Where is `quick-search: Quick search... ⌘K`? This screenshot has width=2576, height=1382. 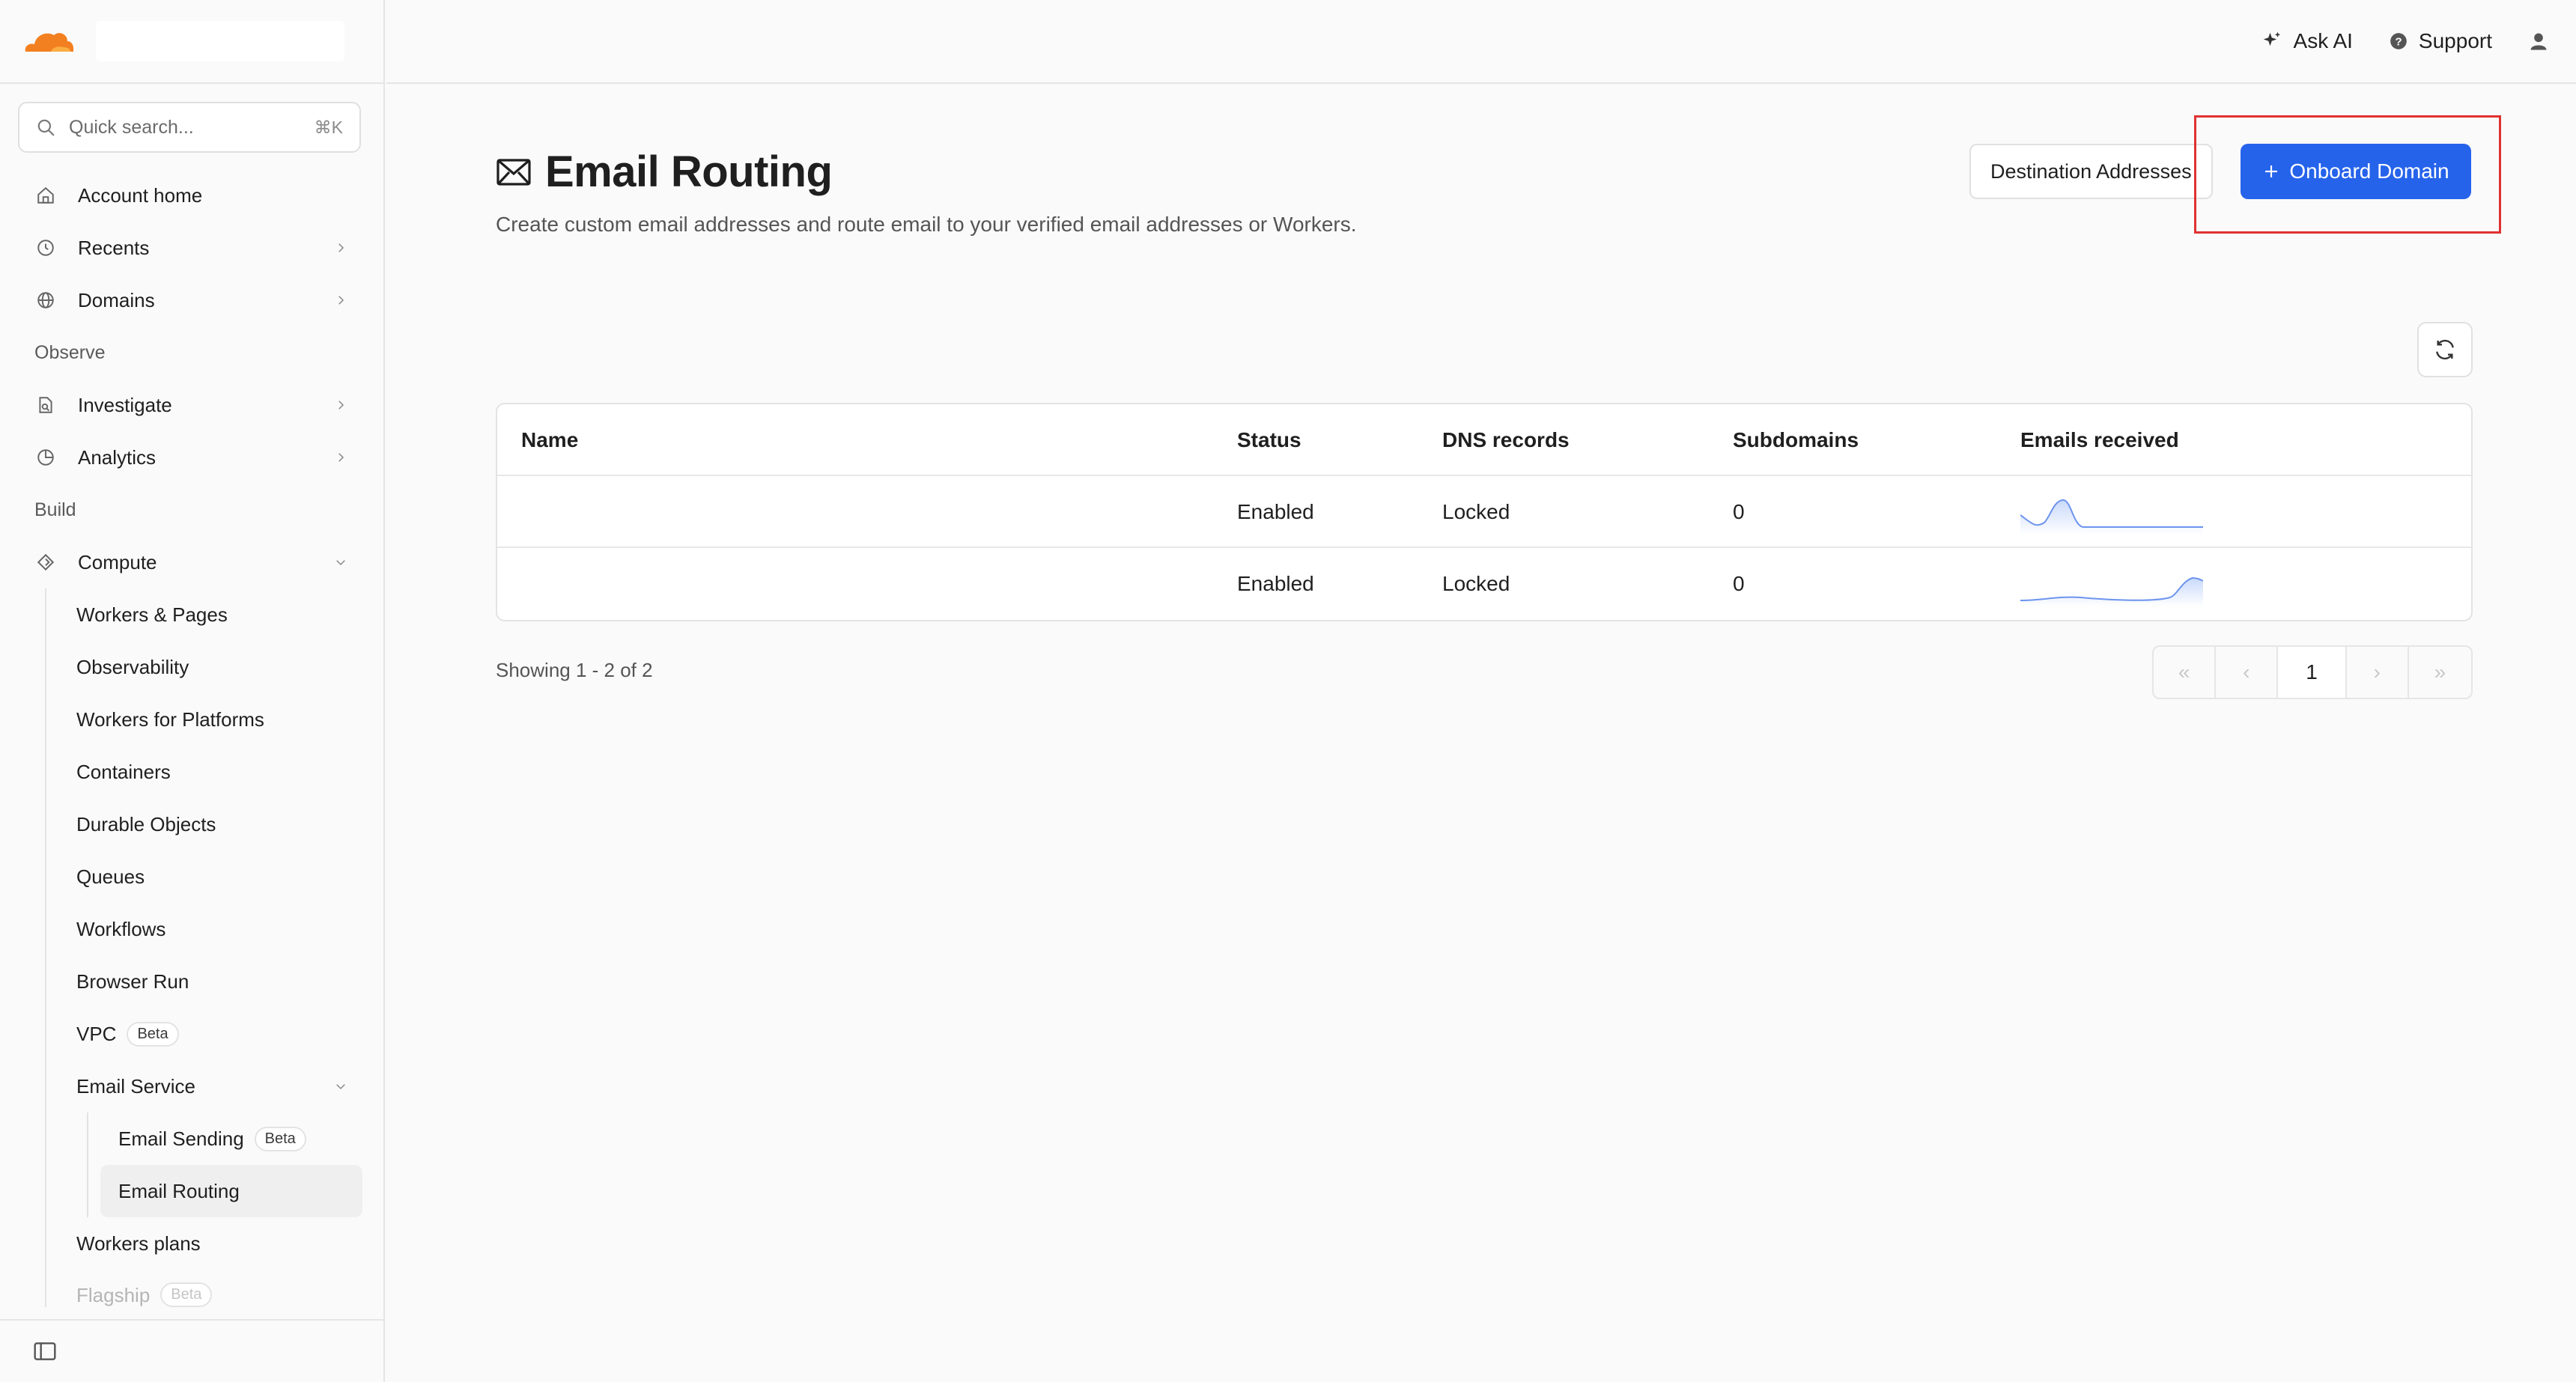
quick-search: Quick search... ⌘K is located at coordinates (189, 127).